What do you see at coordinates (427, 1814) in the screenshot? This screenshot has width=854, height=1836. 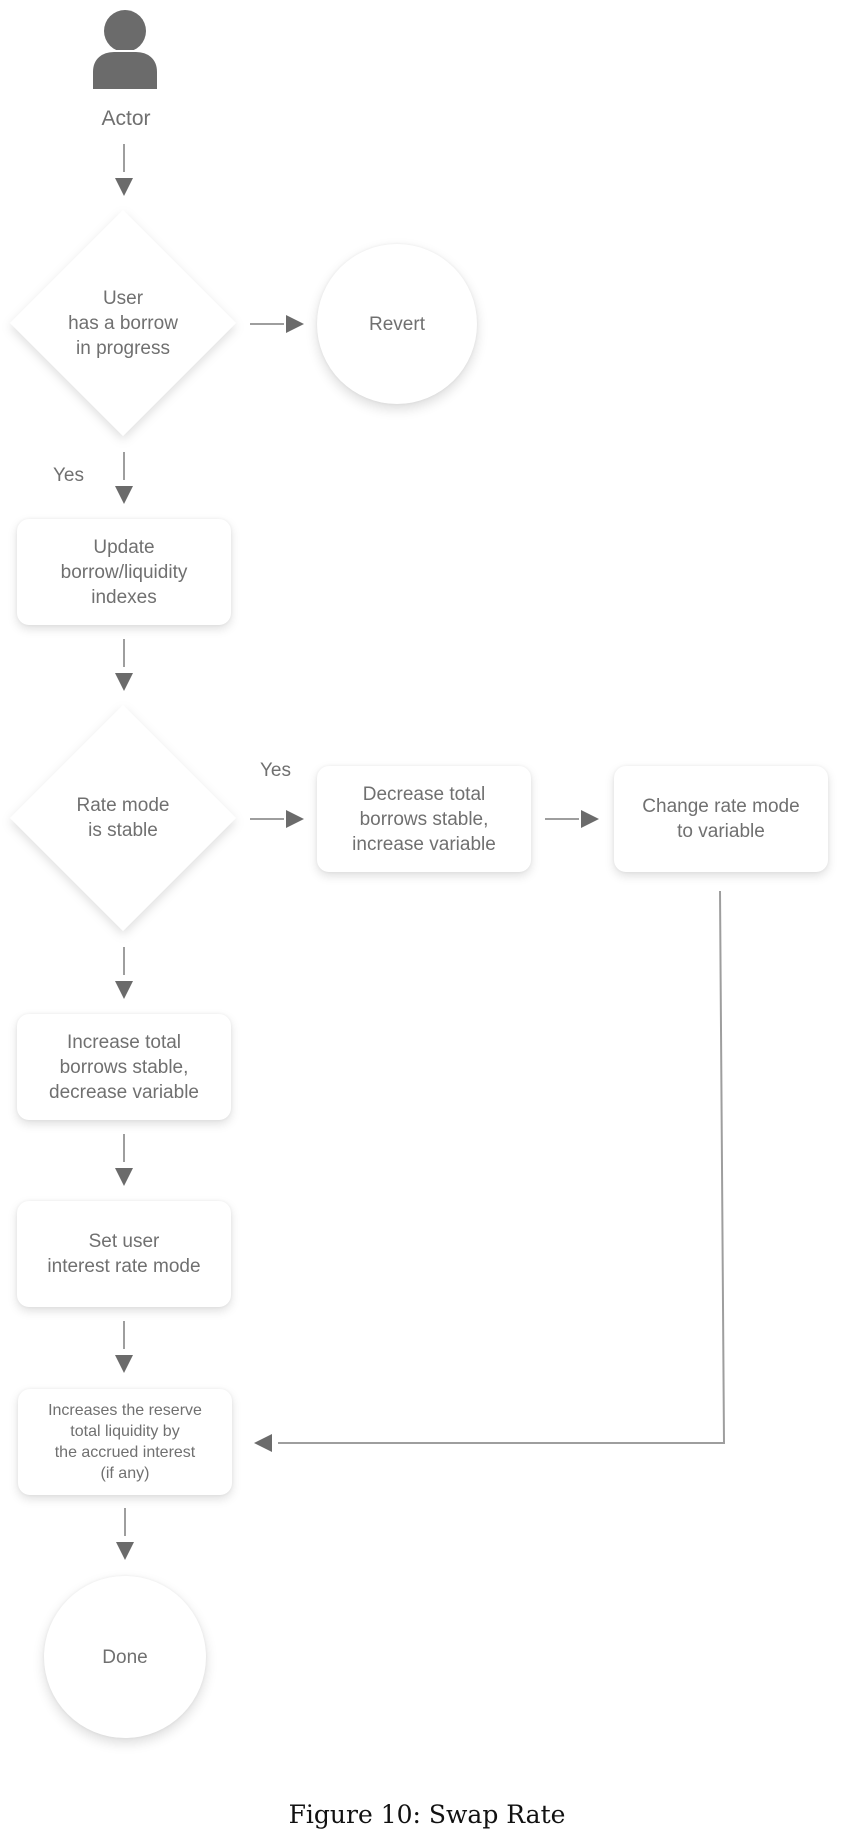 I see `figure-caption: Figure 10: Swap Rate` at bounding box center [427, 1814].